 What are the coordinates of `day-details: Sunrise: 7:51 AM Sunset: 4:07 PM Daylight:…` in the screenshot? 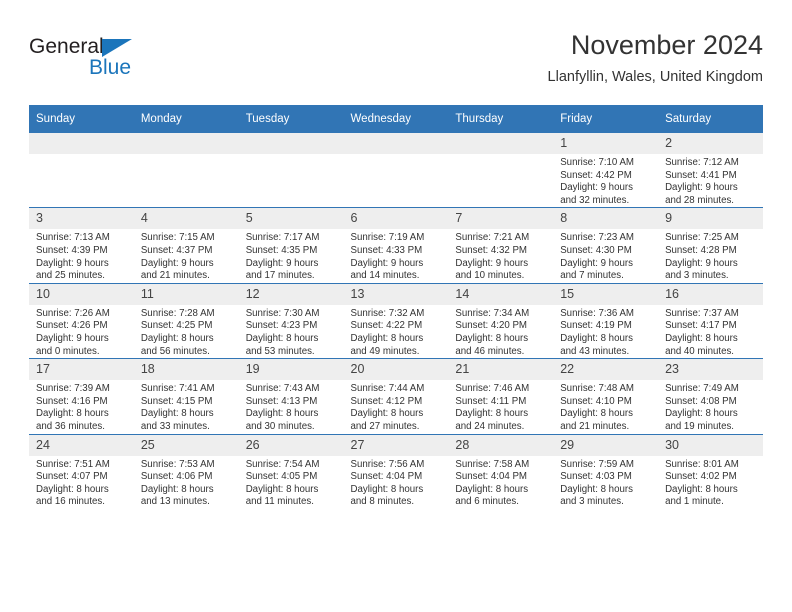 It's located at (81, 482).